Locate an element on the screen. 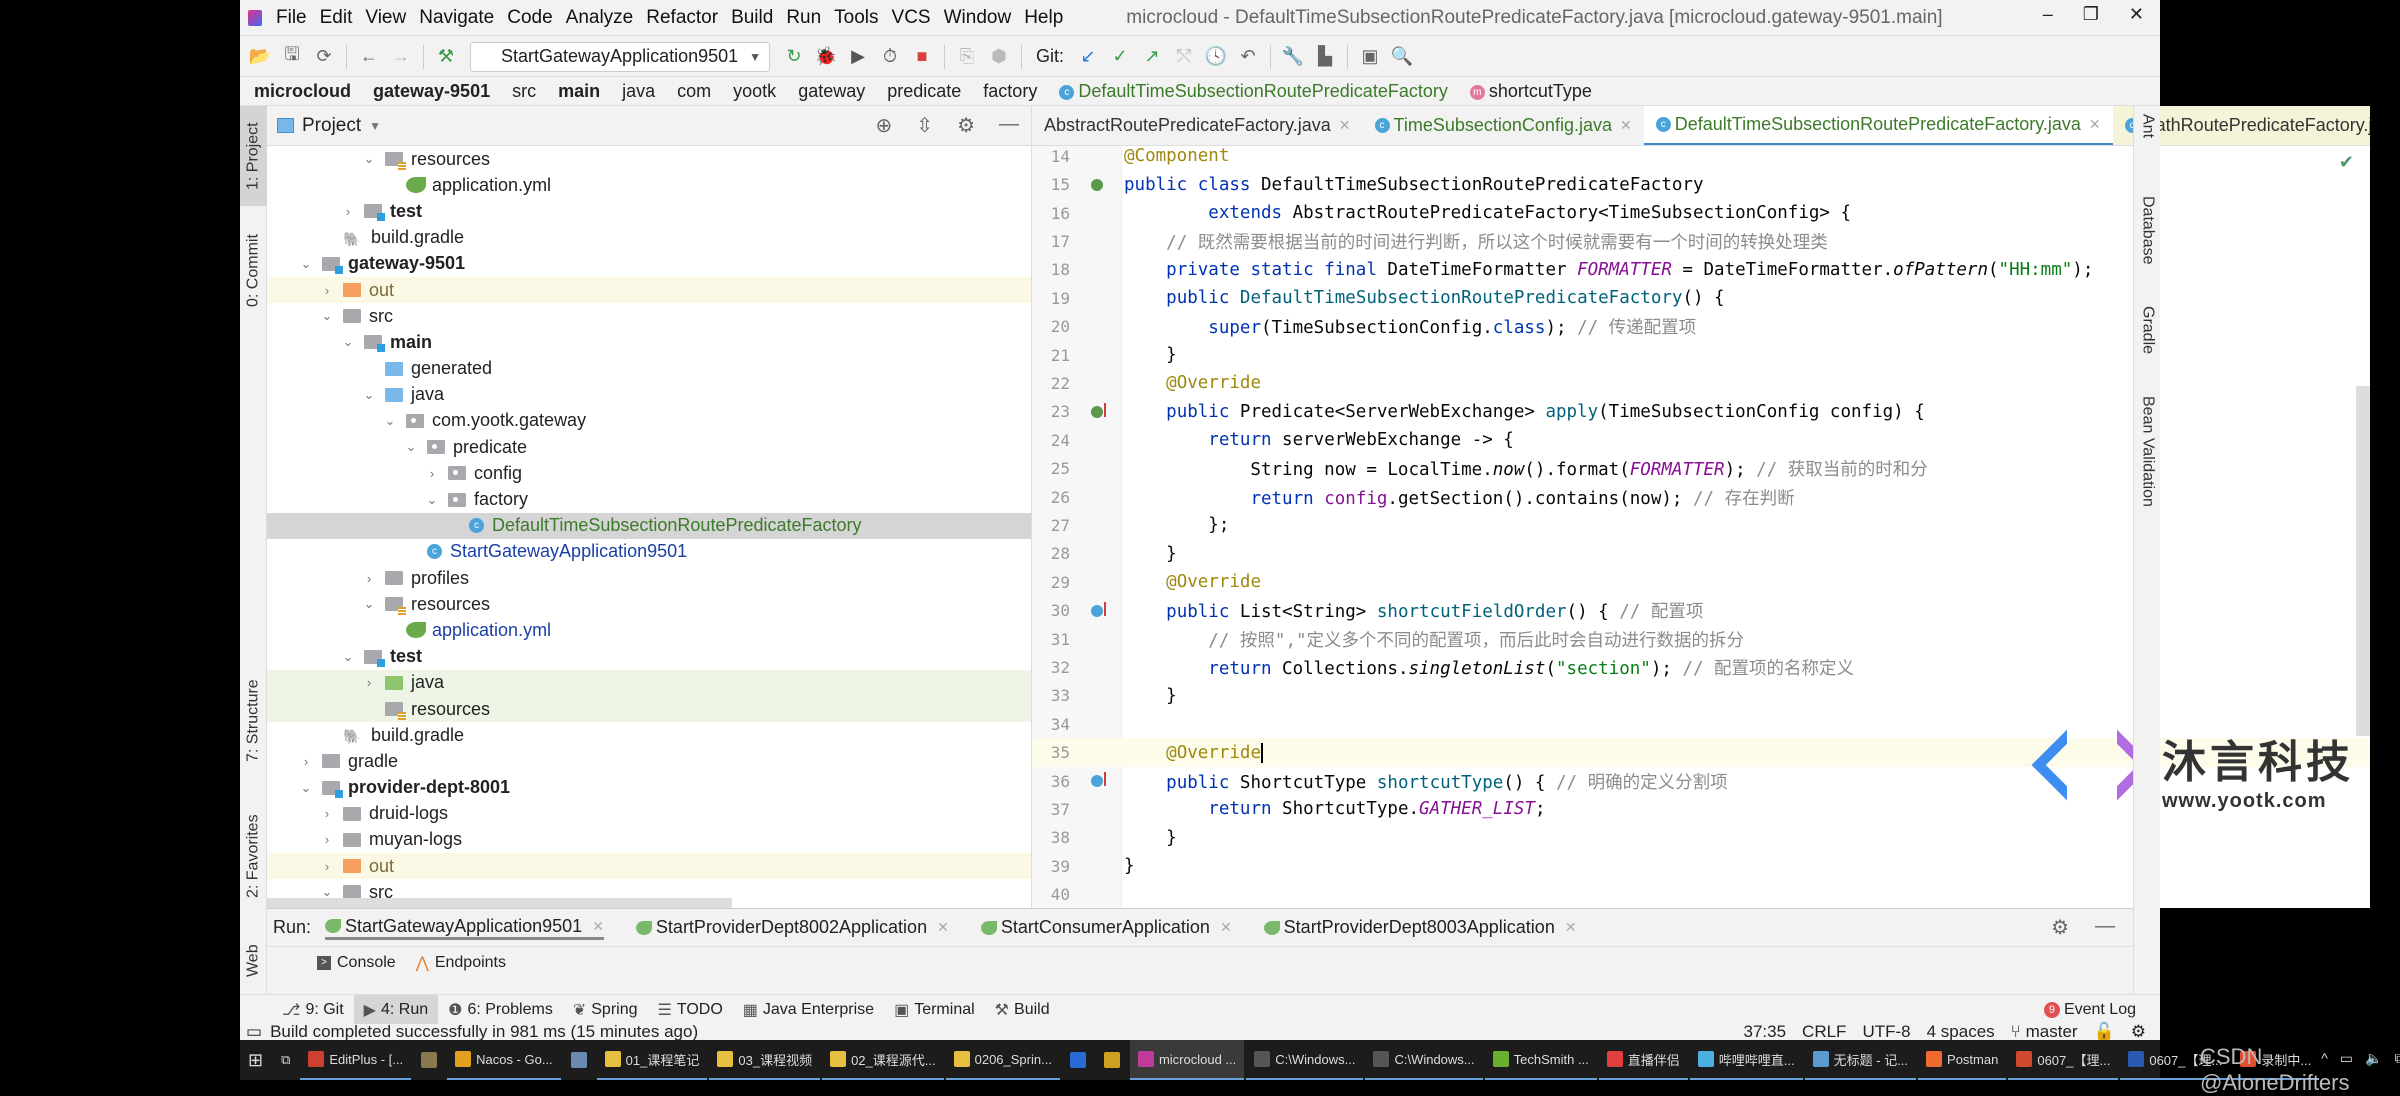 The width and height of the screenshot is (2400, 1096). menu-run: Run is located at coordinates (803, 18).